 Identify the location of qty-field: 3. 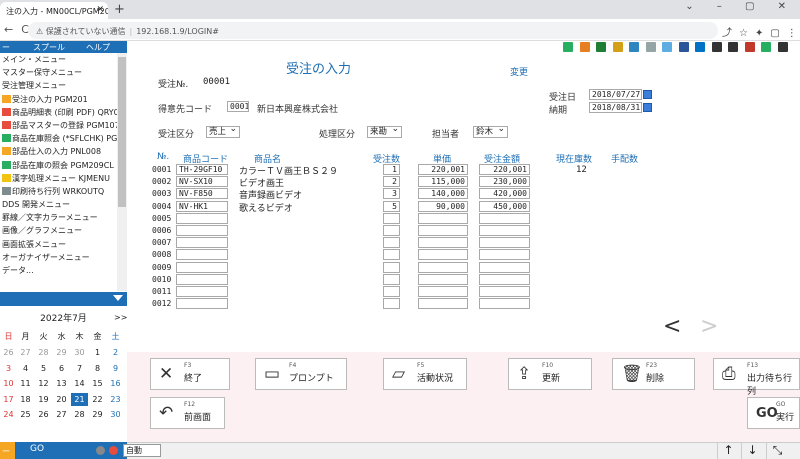
(391, 194).